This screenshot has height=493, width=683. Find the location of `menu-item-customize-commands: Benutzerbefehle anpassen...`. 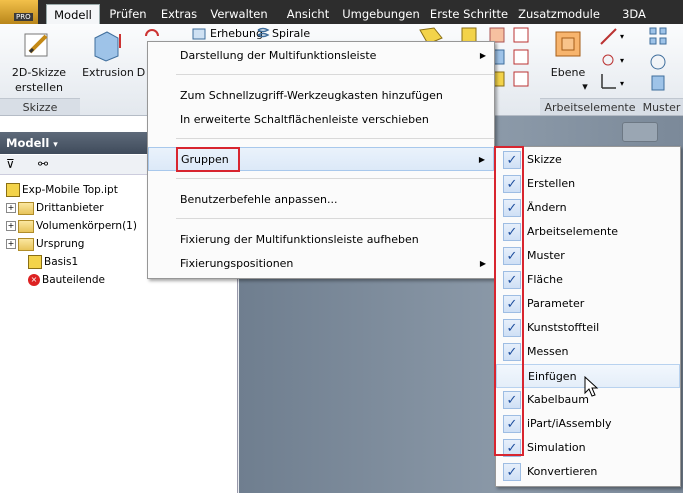

menu-item-customize-commands: Benutzerbefehle anpassen... is located at coordinates (321, 200).